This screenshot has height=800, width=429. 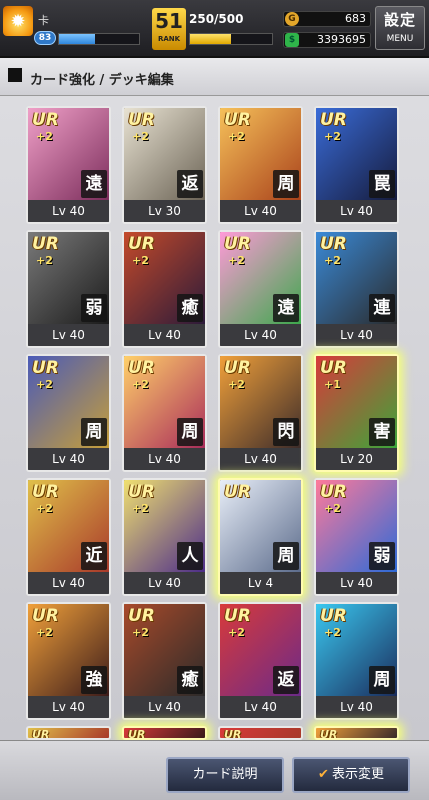 What do you see at coordinates (164, 165) in the screenshot?
I see `card-slot: UR +2 返 Lv 30` at bounding box center [164, 165].